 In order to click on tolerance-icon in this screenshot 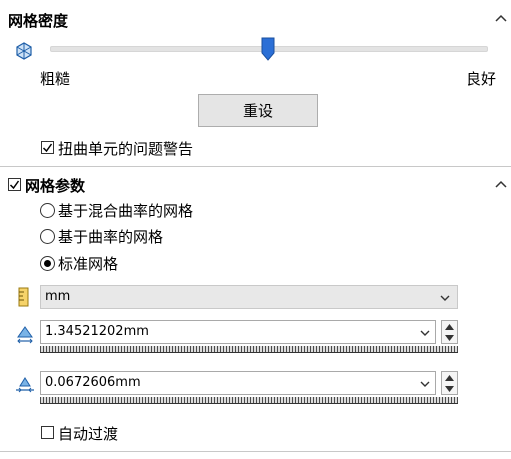, I will do `click(25, 385)`.